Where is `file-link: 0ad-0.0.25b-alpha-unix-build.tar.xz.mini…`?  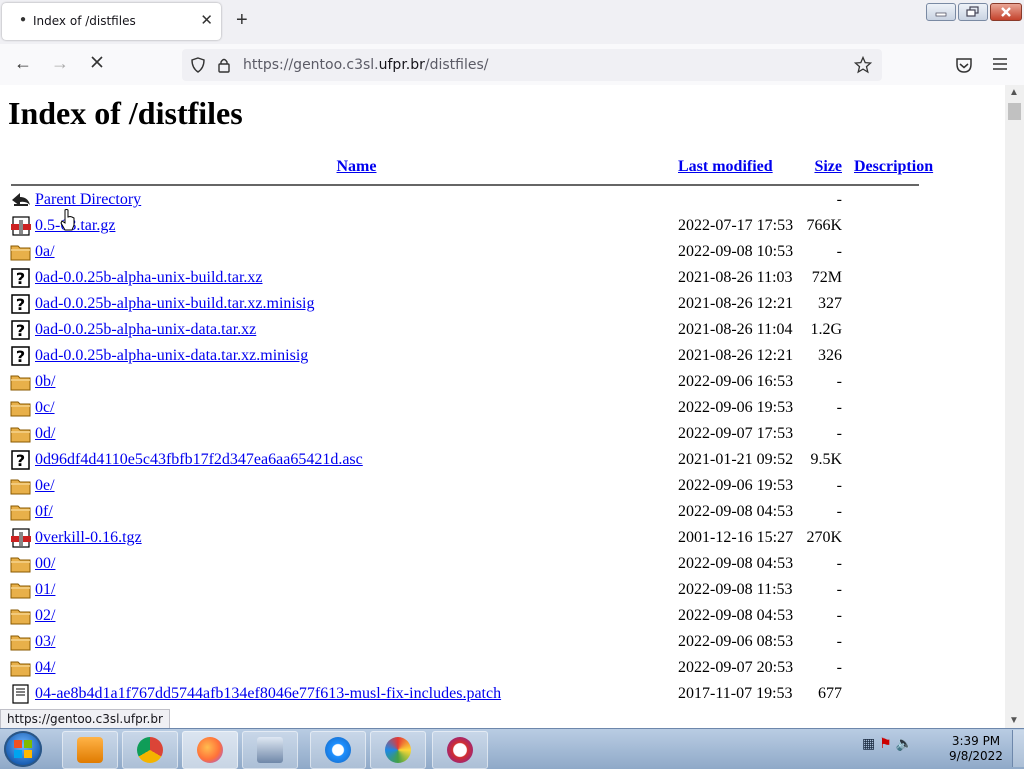
file-link: 0ad-0.0.25b-alpha-unix-build.tar.xz.mini… is located at coordinates (175, 303).